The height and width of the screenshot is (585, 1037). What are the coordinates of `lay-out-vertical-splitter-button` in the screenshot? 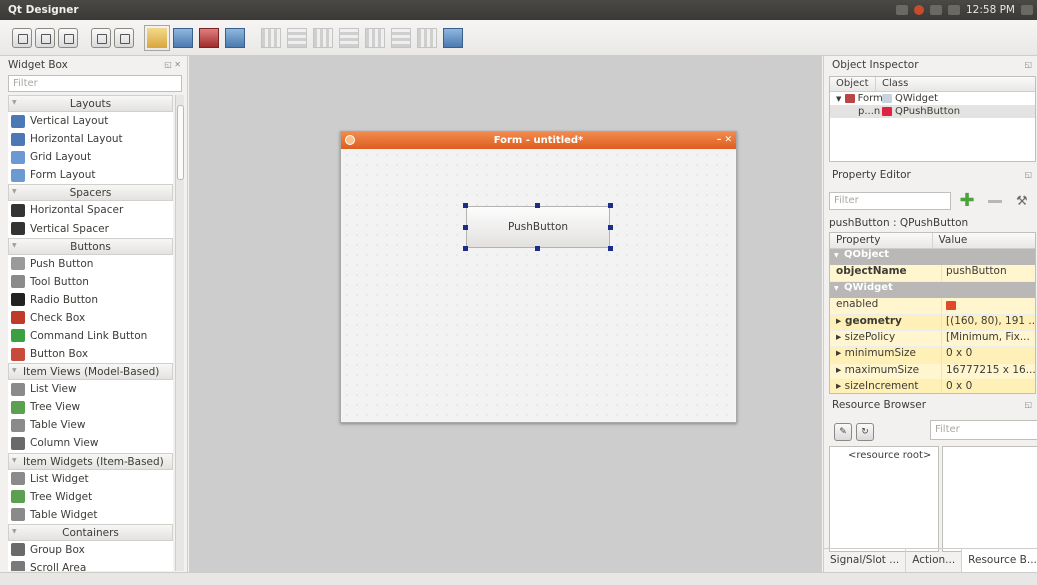 It's located at (349, 37).